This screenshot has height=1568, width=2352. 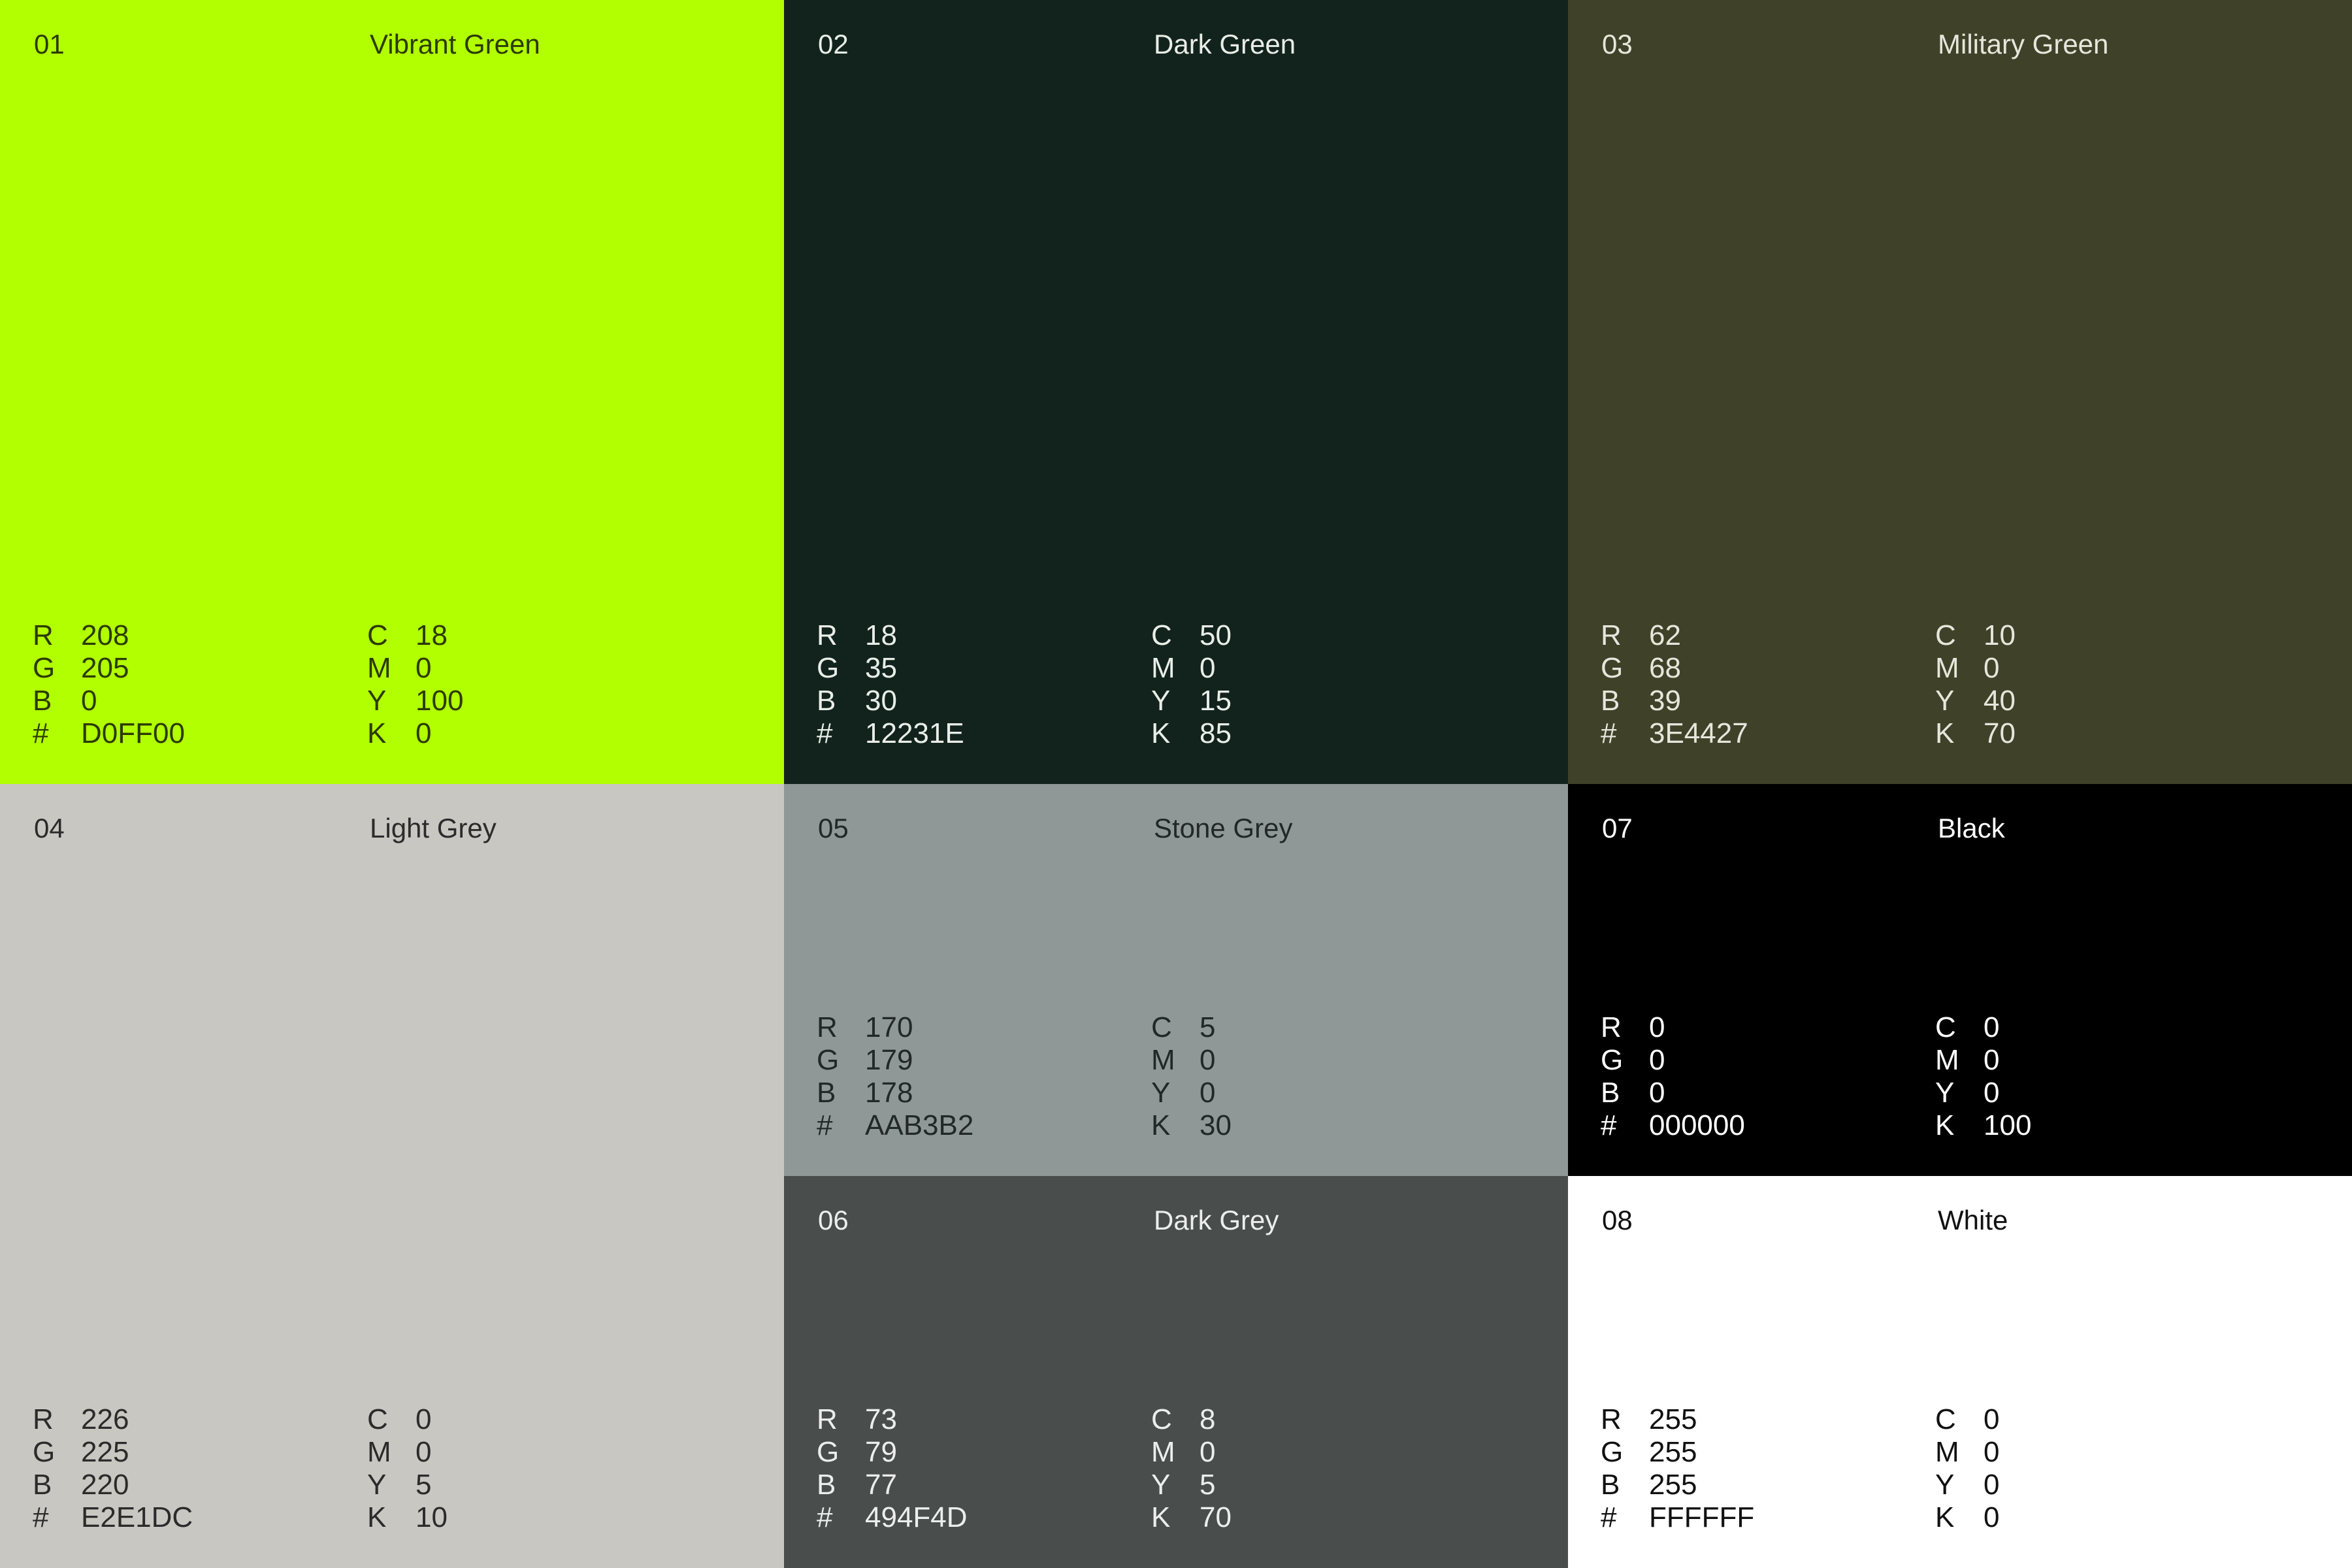 I want to click on k-value: 10, so click(x=432, y=1517).